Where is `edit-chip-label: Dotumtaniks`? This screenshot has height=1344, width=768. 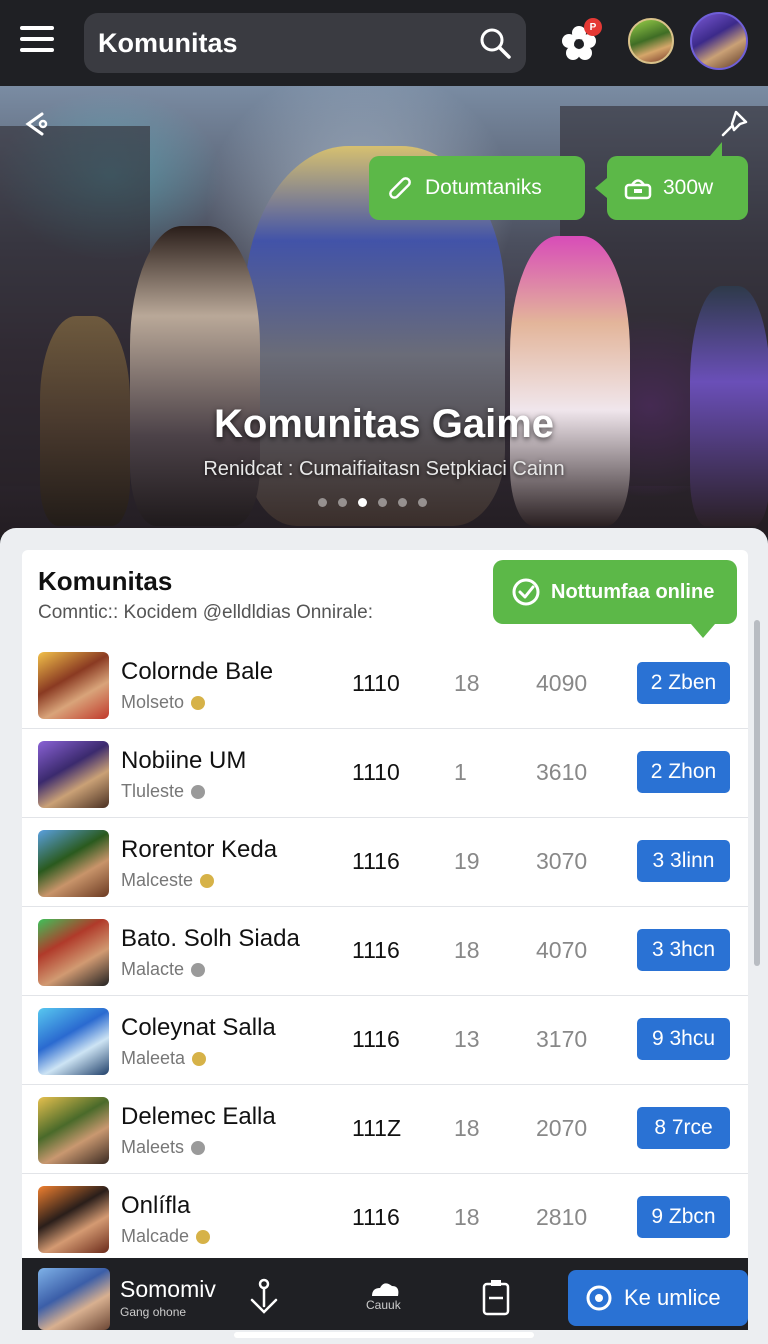 edit-chip-label: Dotumtaniks is located at coordinates (483, 187).